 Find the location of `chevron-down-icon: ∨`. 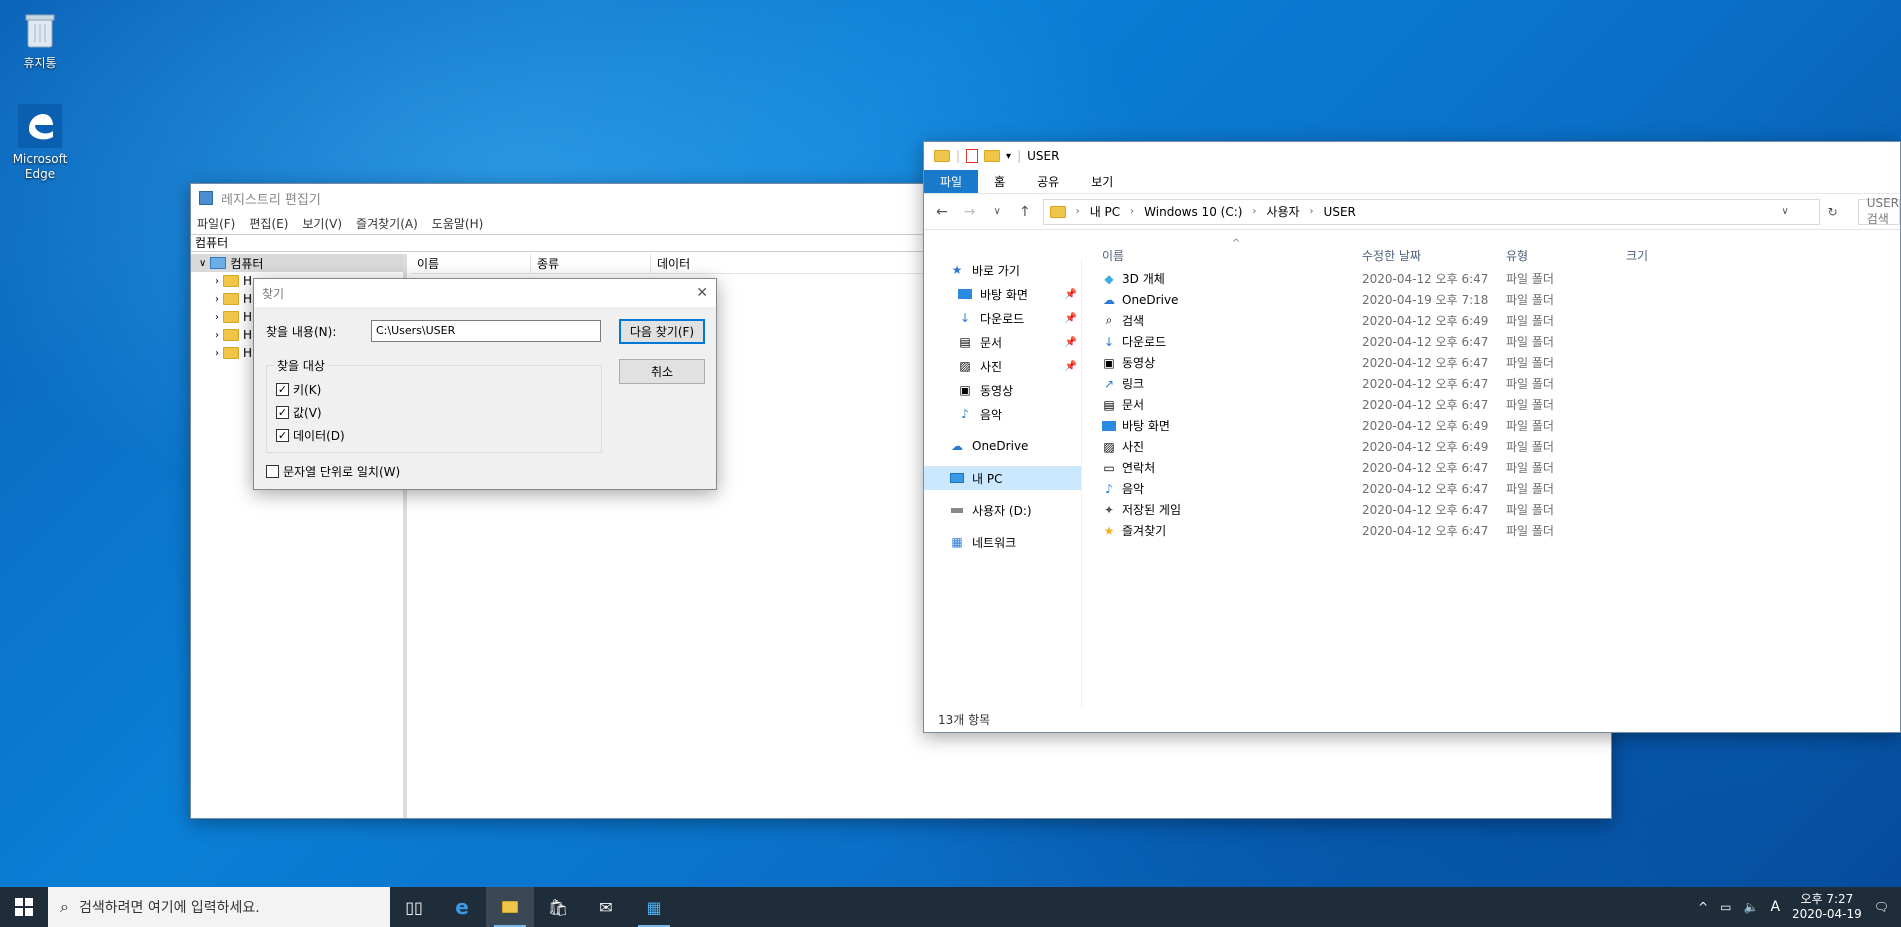

chevron-down-icon: ∨ is located at coordinates (202, 263).